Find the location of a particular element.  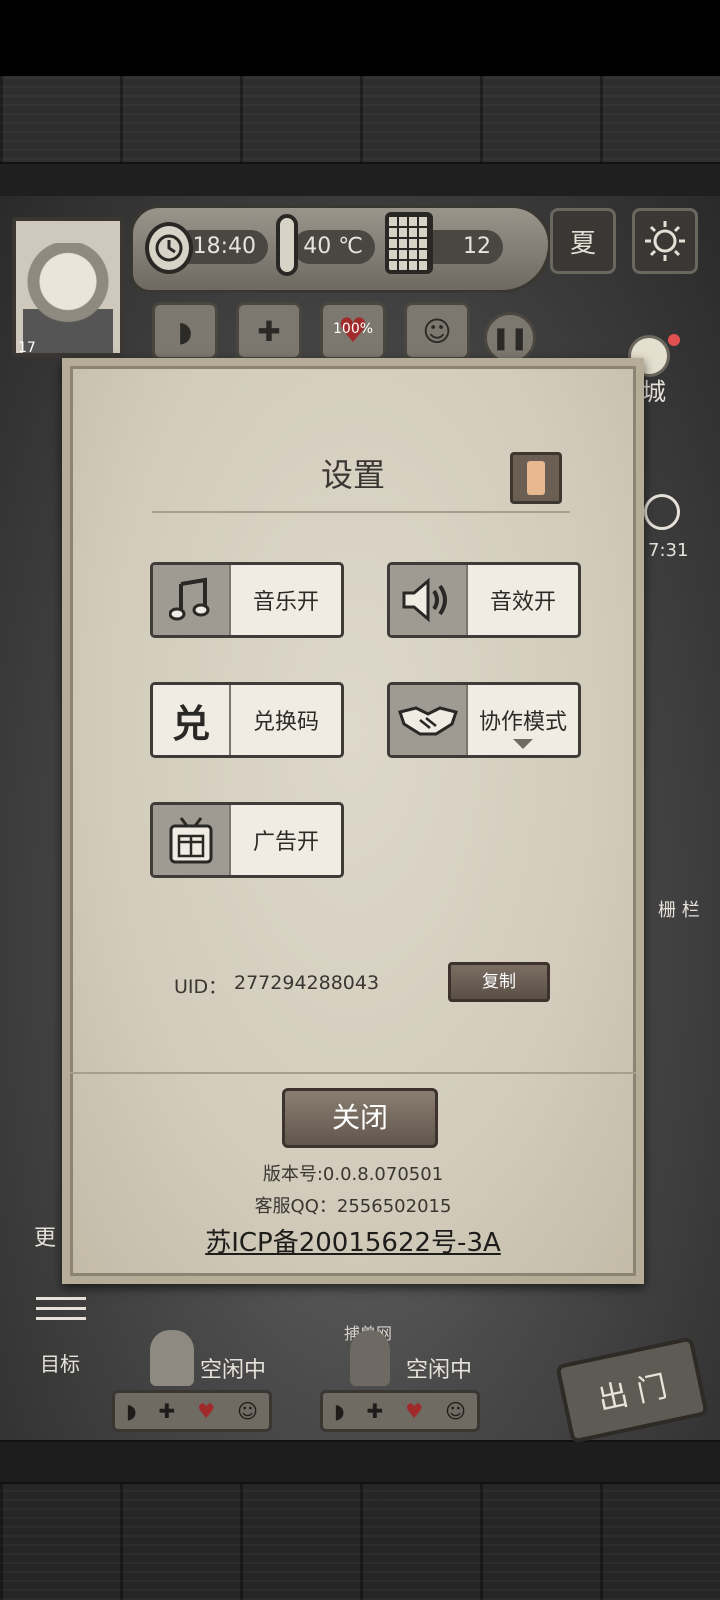

character-1-status: 空闲中 is located at coordinates (233, 1370).